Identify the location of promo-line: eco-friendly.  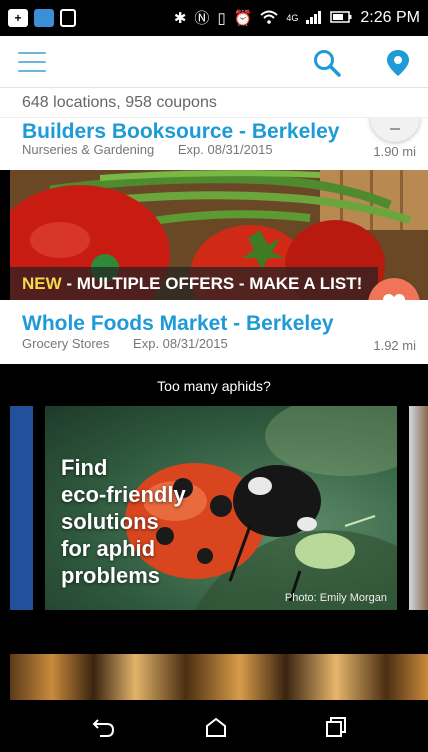
(123, 494).